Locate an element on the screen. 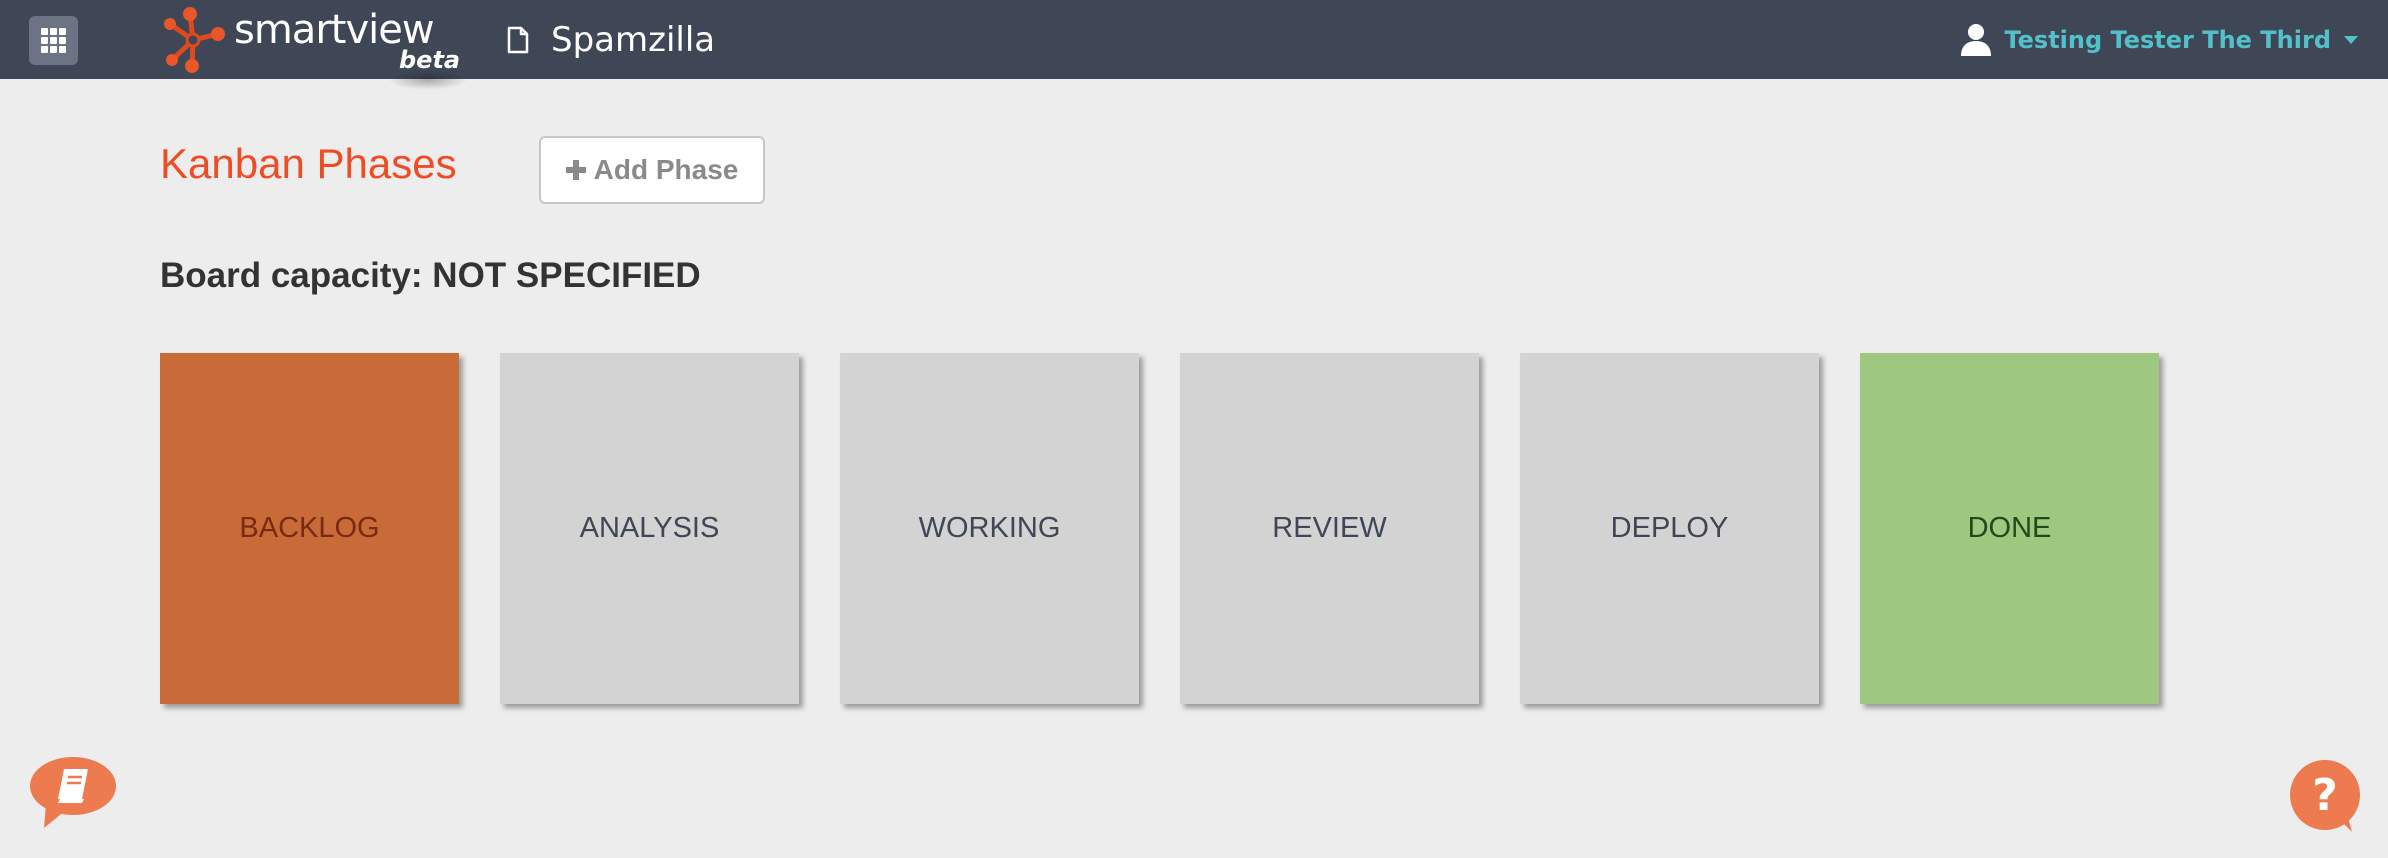  phase-label: REVIEW is located at coordinates (1329, 528).